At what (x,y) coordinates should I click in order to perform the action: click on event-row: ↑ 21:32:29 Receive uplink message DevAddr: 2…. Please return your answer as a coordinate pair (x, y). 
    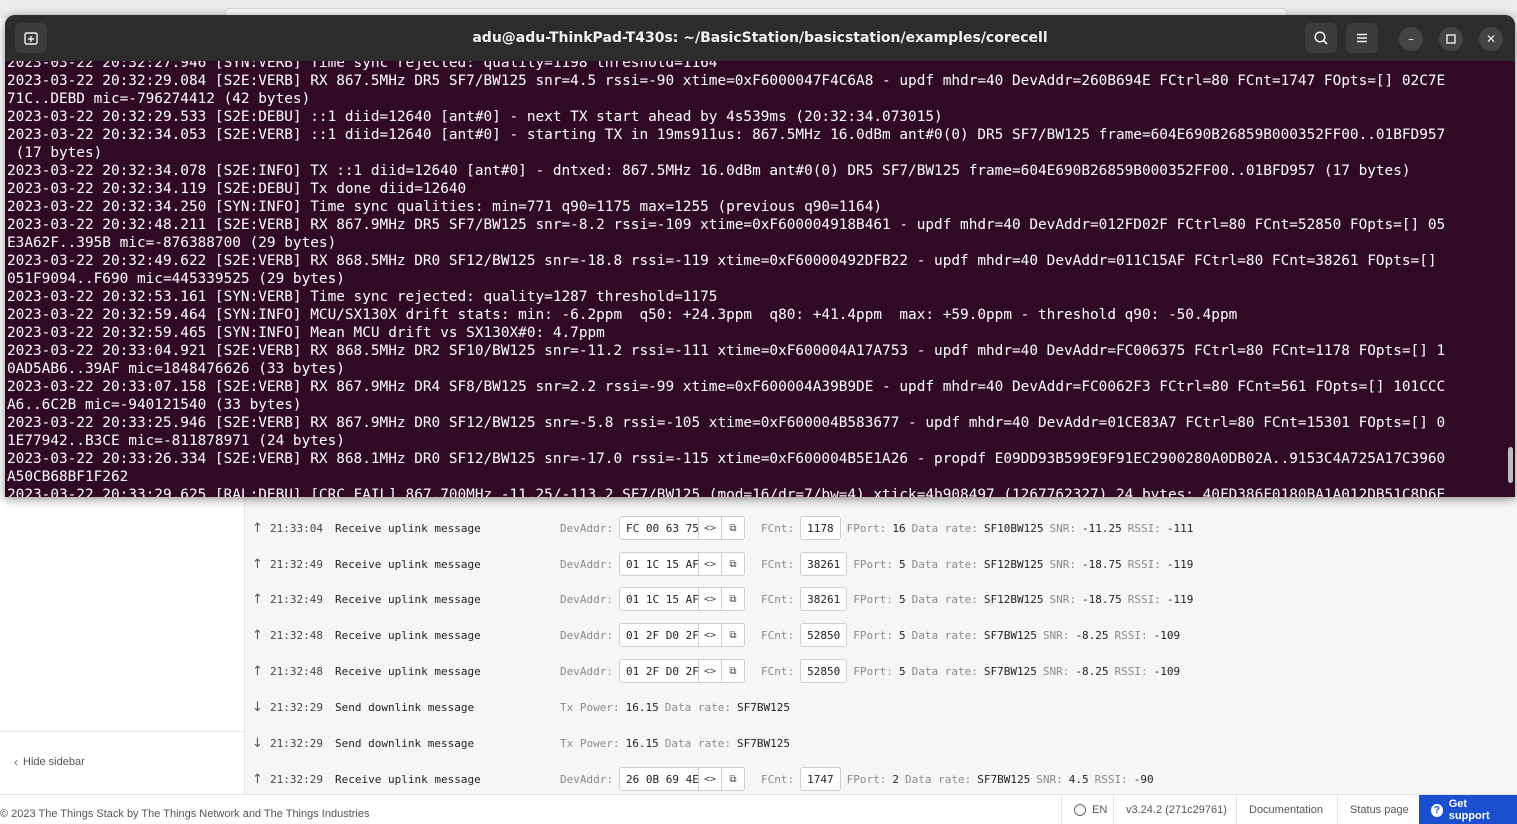
    Looking at the image, I should click on (881, 779).